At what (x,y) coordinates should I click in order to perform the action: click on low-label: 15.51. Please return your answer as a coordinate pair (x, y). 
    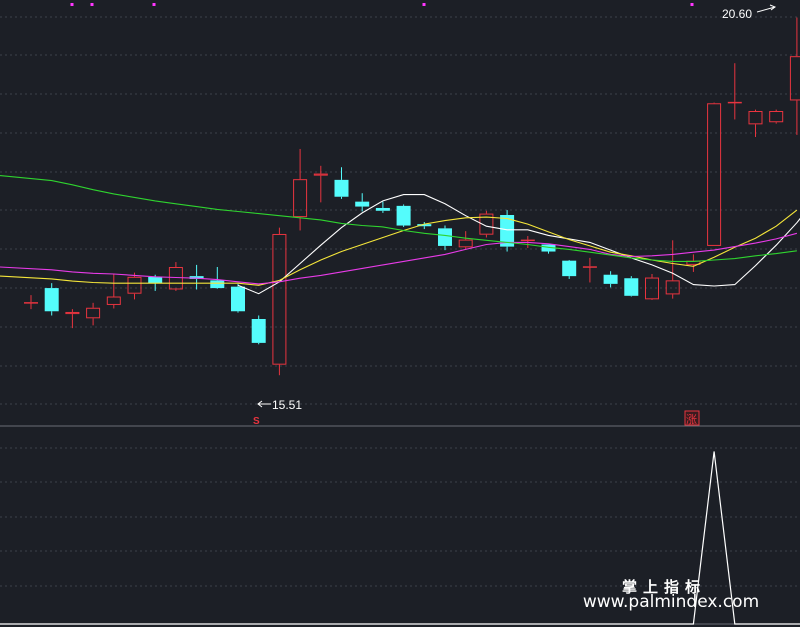
    Looking at the image, I should click on (287, 405).